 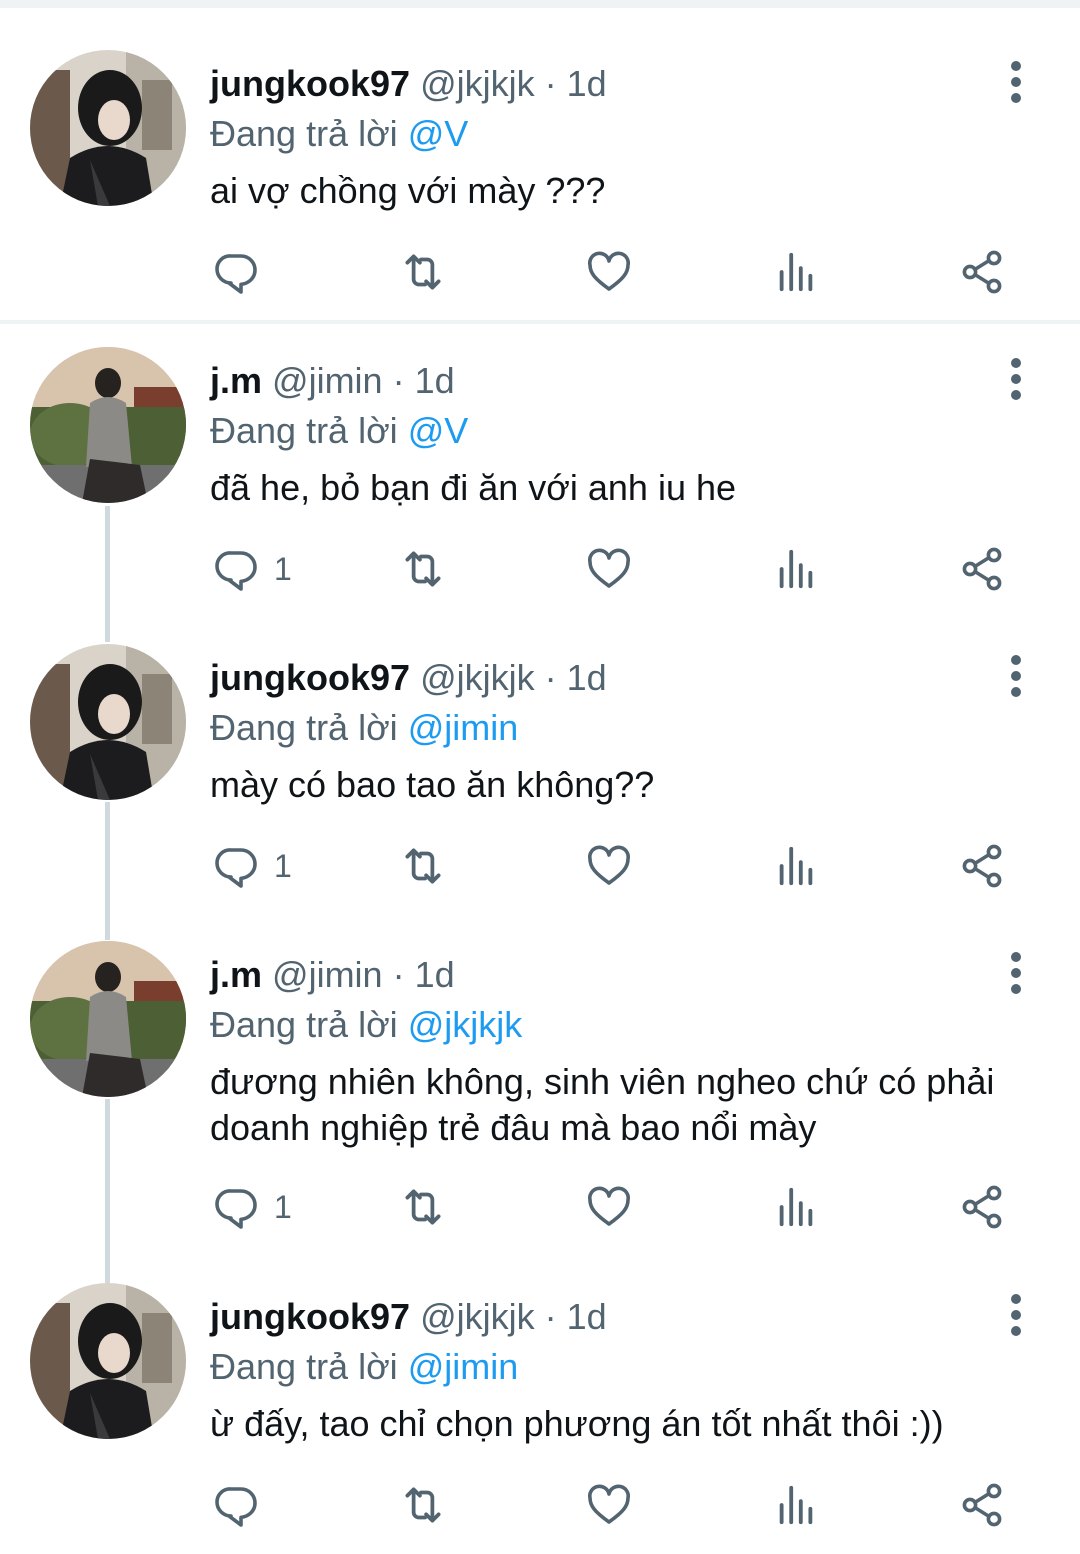 I want to click on replying-to: Đang trả lời @jkjkjk, so click(x=366, y=1025).